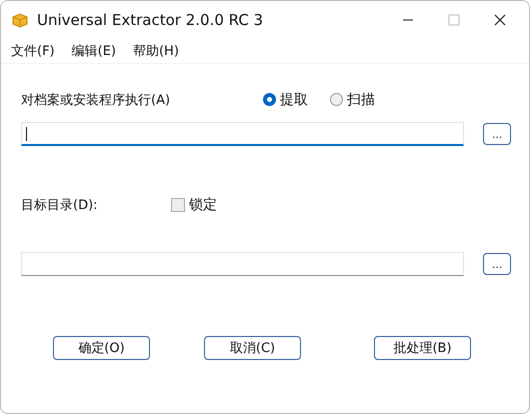 The image size is (530, 414). I want to click on mode-radio: 扫描, so click(352, 99).